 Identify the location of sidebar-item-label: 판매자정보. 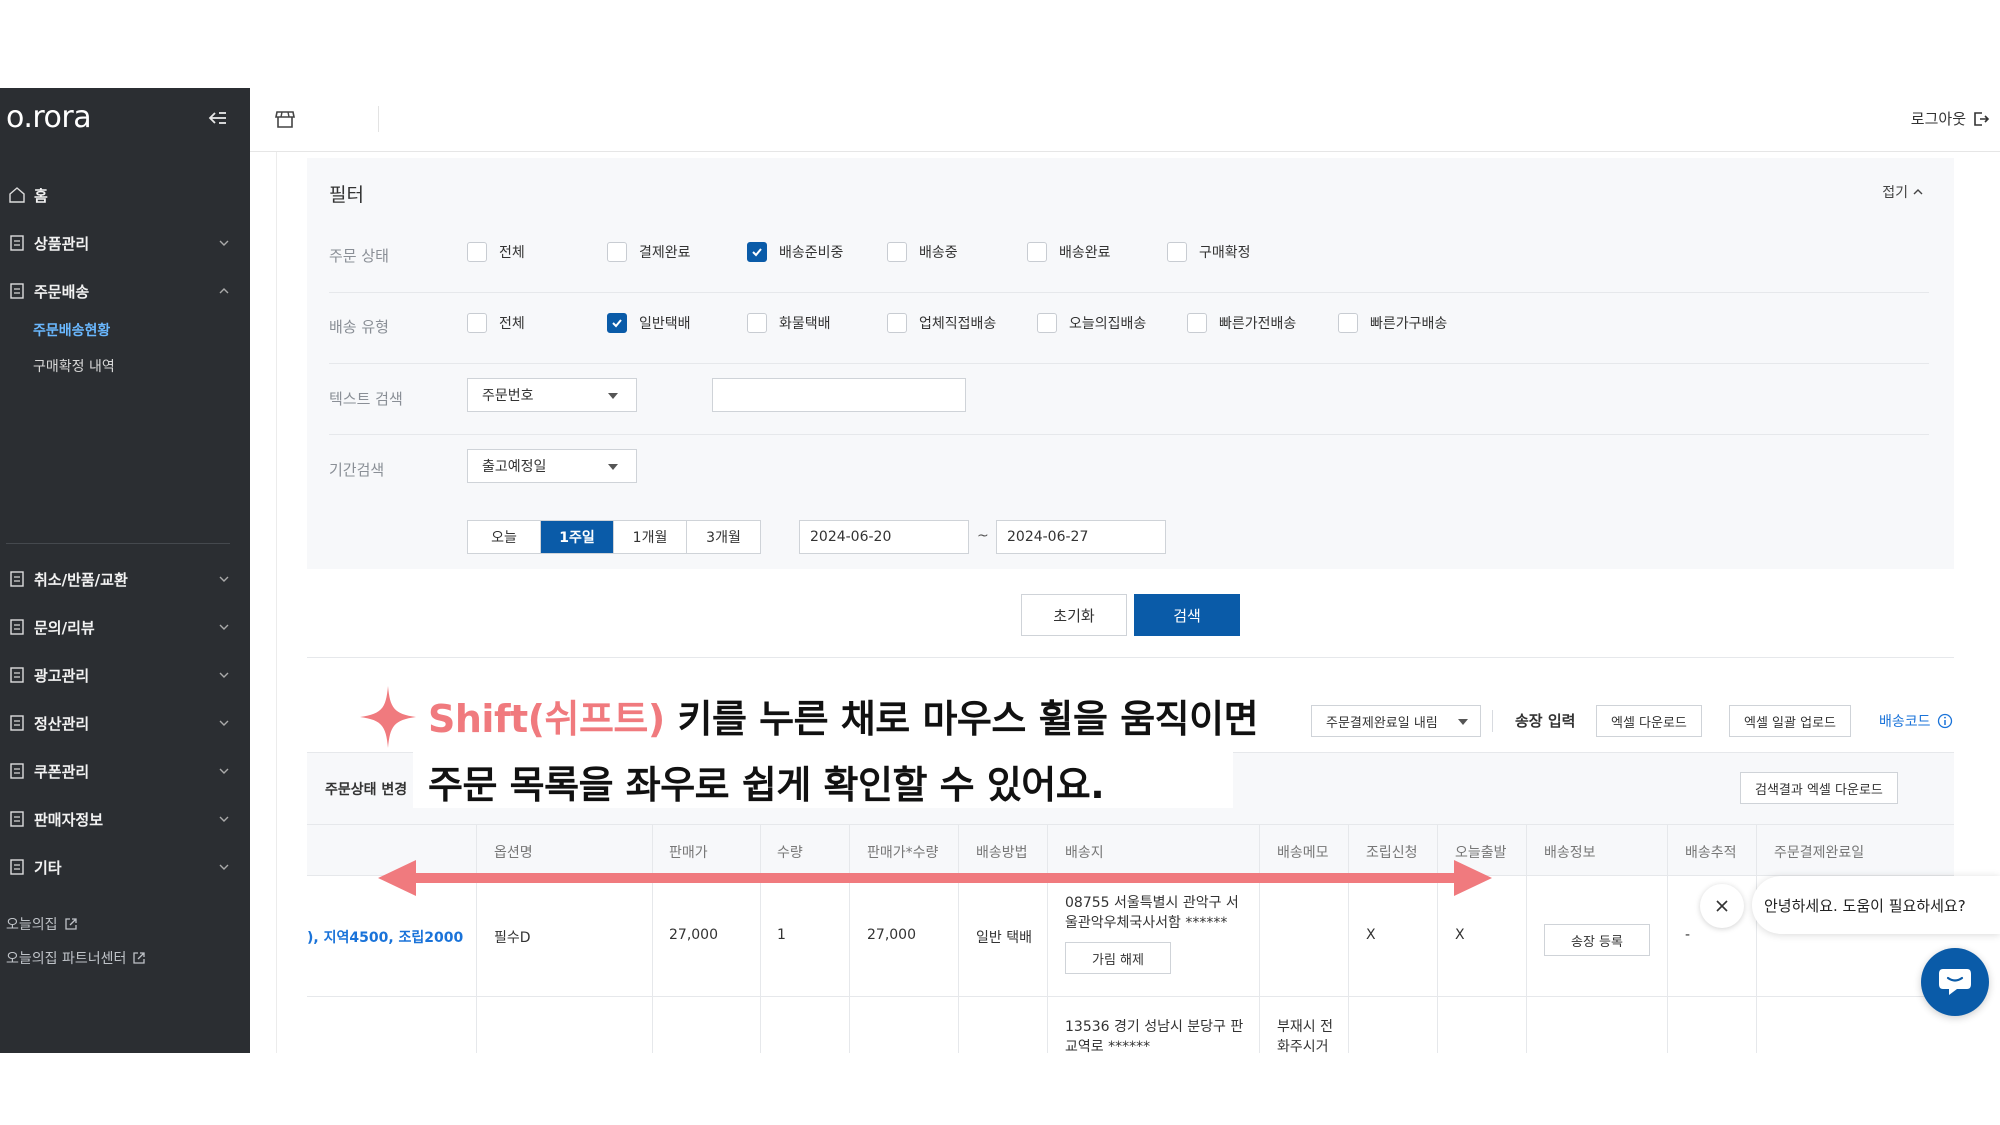
(69, 819).